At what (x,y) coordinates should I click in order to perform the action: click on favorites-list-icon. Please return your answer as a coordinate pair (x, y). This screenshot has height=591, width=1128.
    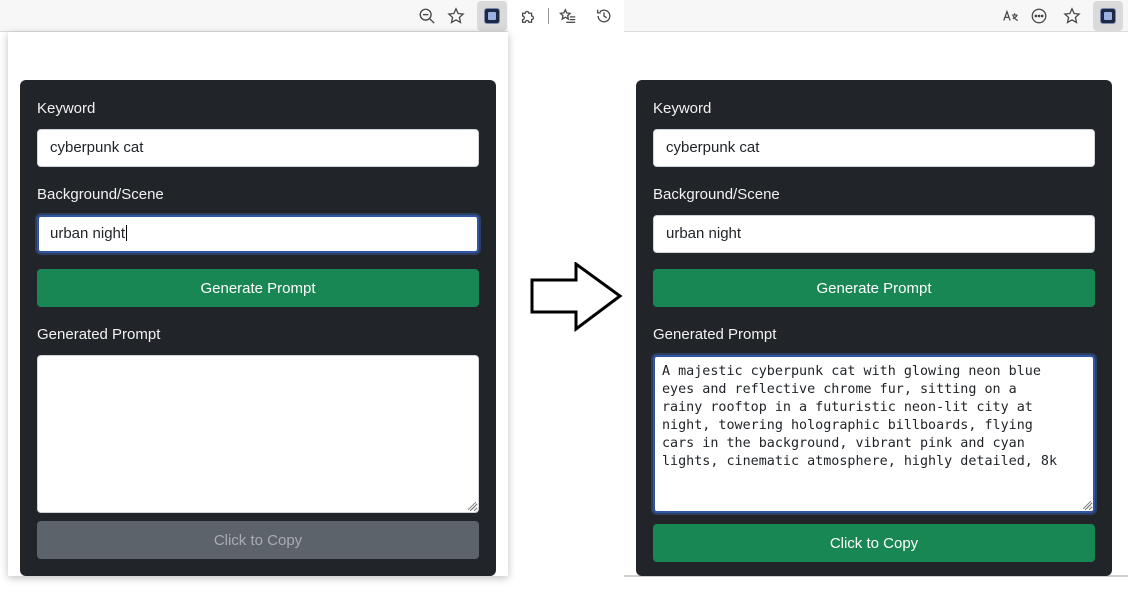
    Looking at the image, I should click on (568, 16).